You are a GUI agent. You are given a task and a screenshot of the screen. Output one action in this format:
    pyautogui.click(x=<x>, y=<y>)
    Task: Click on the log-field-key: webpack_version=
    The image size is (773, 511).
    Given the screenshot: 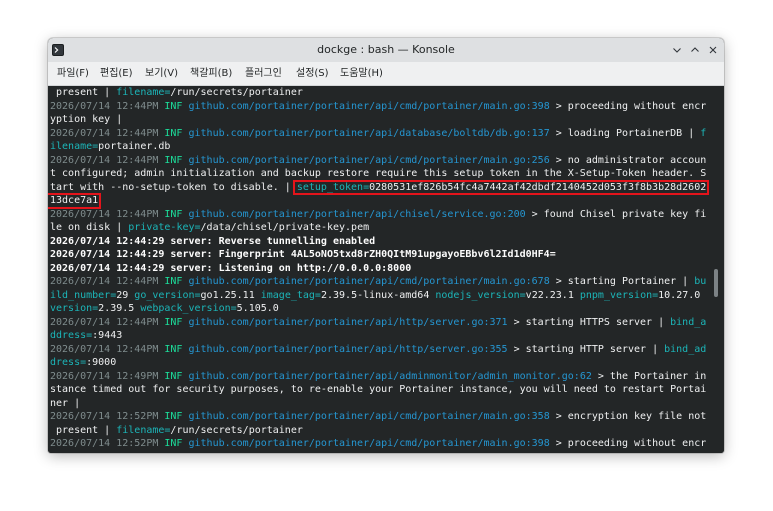 What is the action you would take?
    pyautogui.click(x=188, y=308)
    